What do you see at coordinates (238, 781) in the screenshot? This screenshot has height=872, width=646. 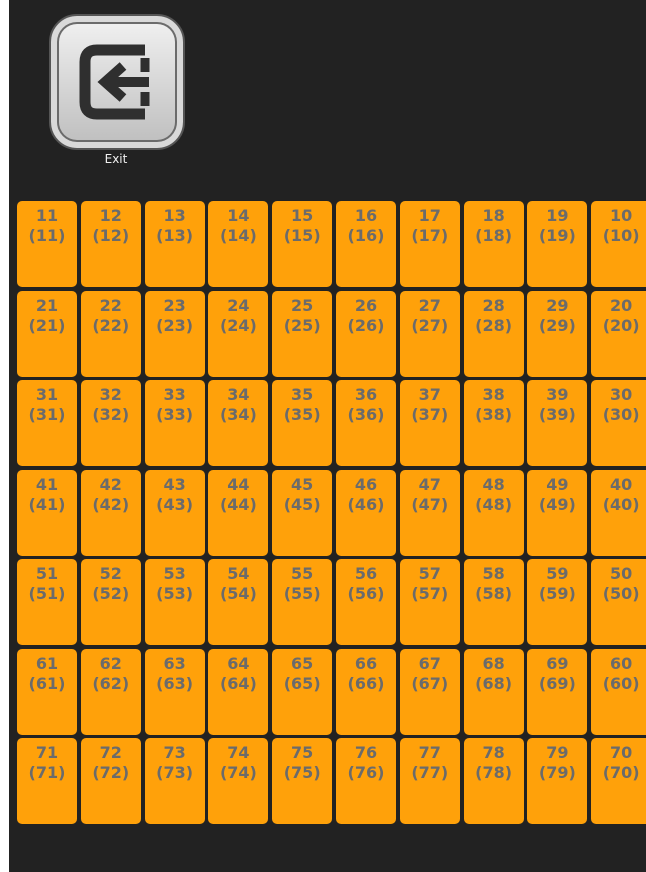 I see `tile-button: 74 (74)` at bounding box center [238, 781].